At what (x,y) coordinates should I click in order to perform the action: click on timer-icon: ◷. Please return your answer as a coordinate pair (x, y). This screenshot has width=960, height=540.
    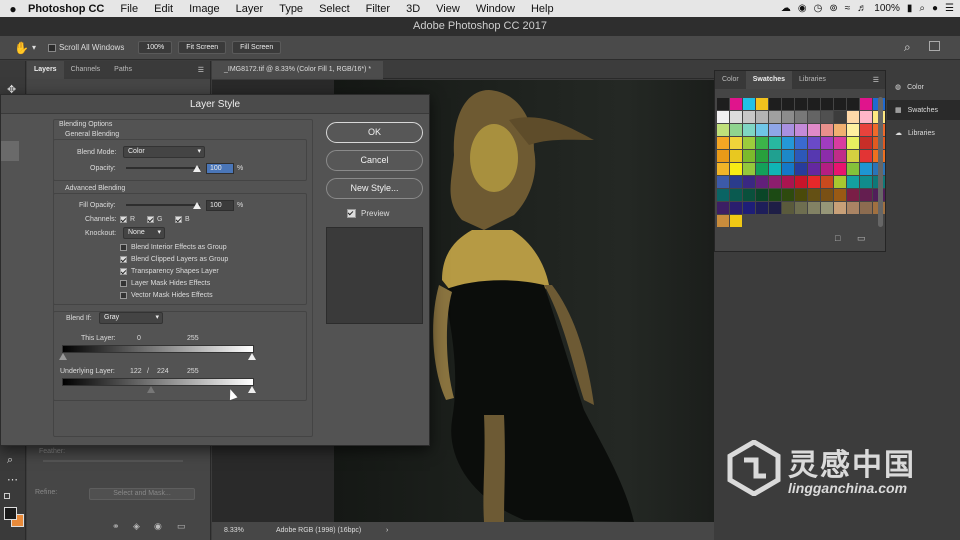
    Looking at the image, I should click on (818, 8).